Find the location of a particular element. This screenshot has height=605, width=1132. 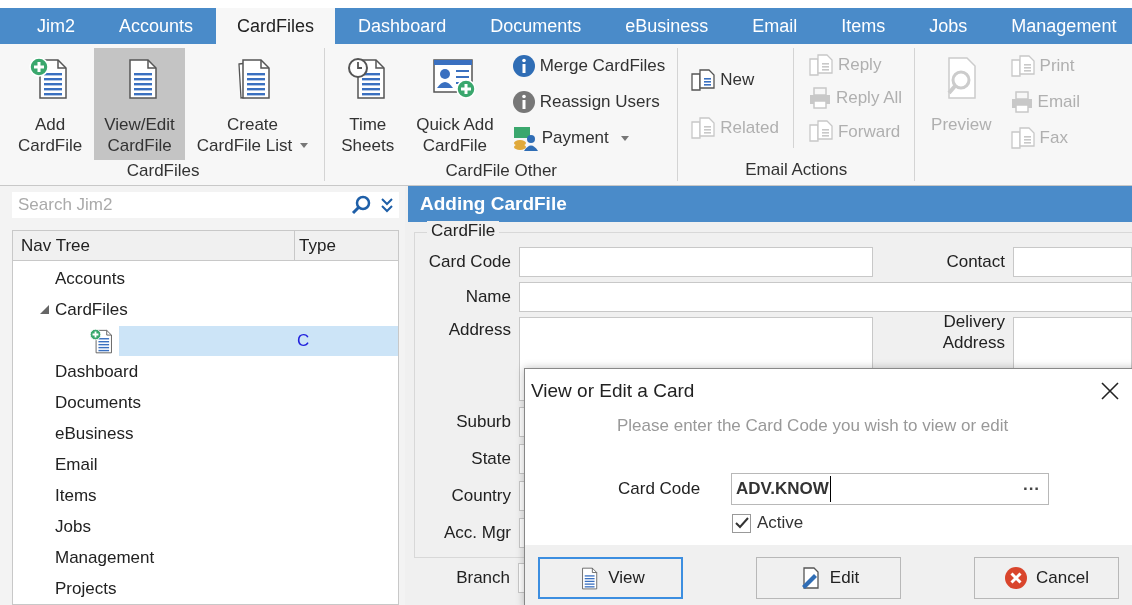

tree-item: Accounts is located at coordinates (90, 278).